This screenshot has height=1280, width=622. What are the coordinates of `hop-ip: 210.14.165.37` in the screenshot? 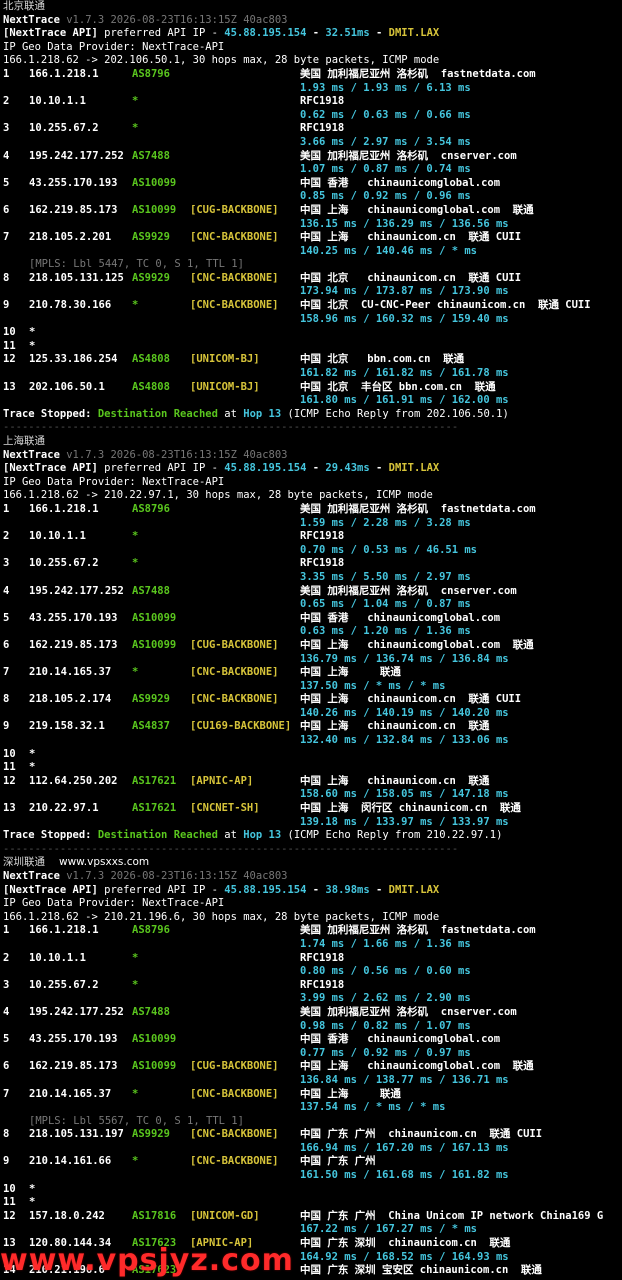 It's located at (70, 1093).